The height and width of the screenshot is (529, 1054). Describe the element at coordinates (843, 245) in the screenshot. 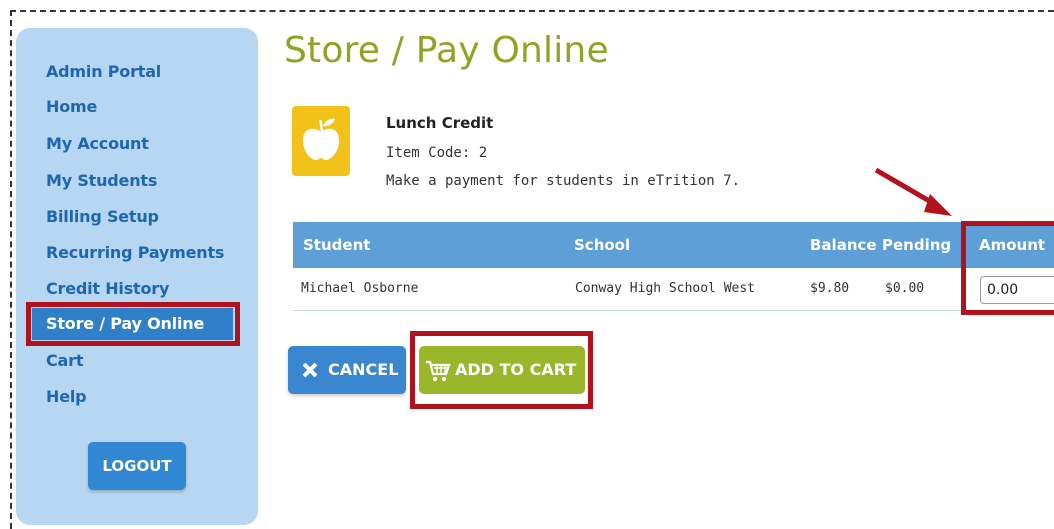

I see `column-header-balance: Balance` at that location.